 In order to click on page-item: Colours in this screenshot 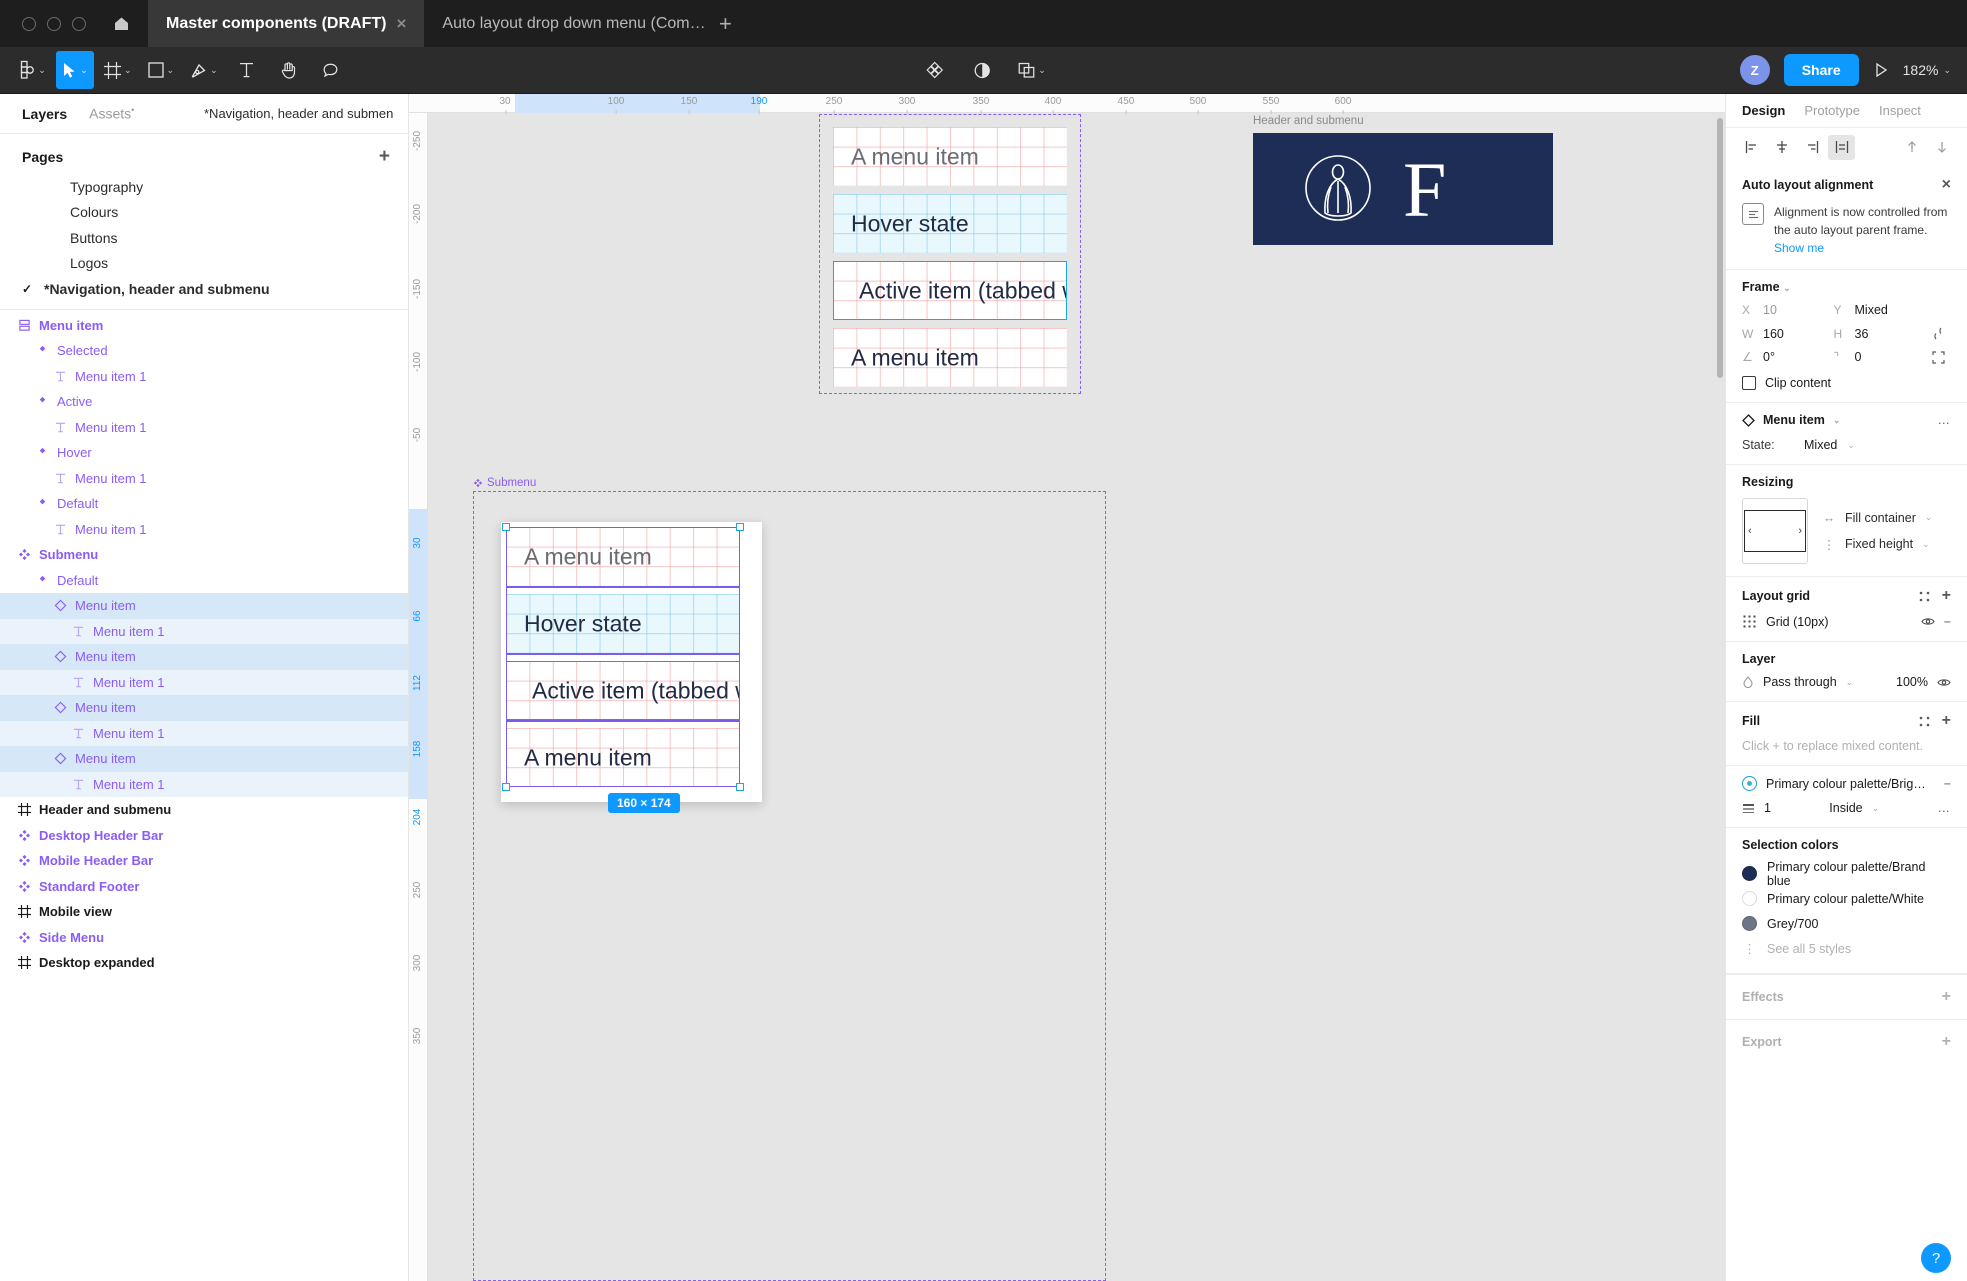, I will do `click(204, 213)`.